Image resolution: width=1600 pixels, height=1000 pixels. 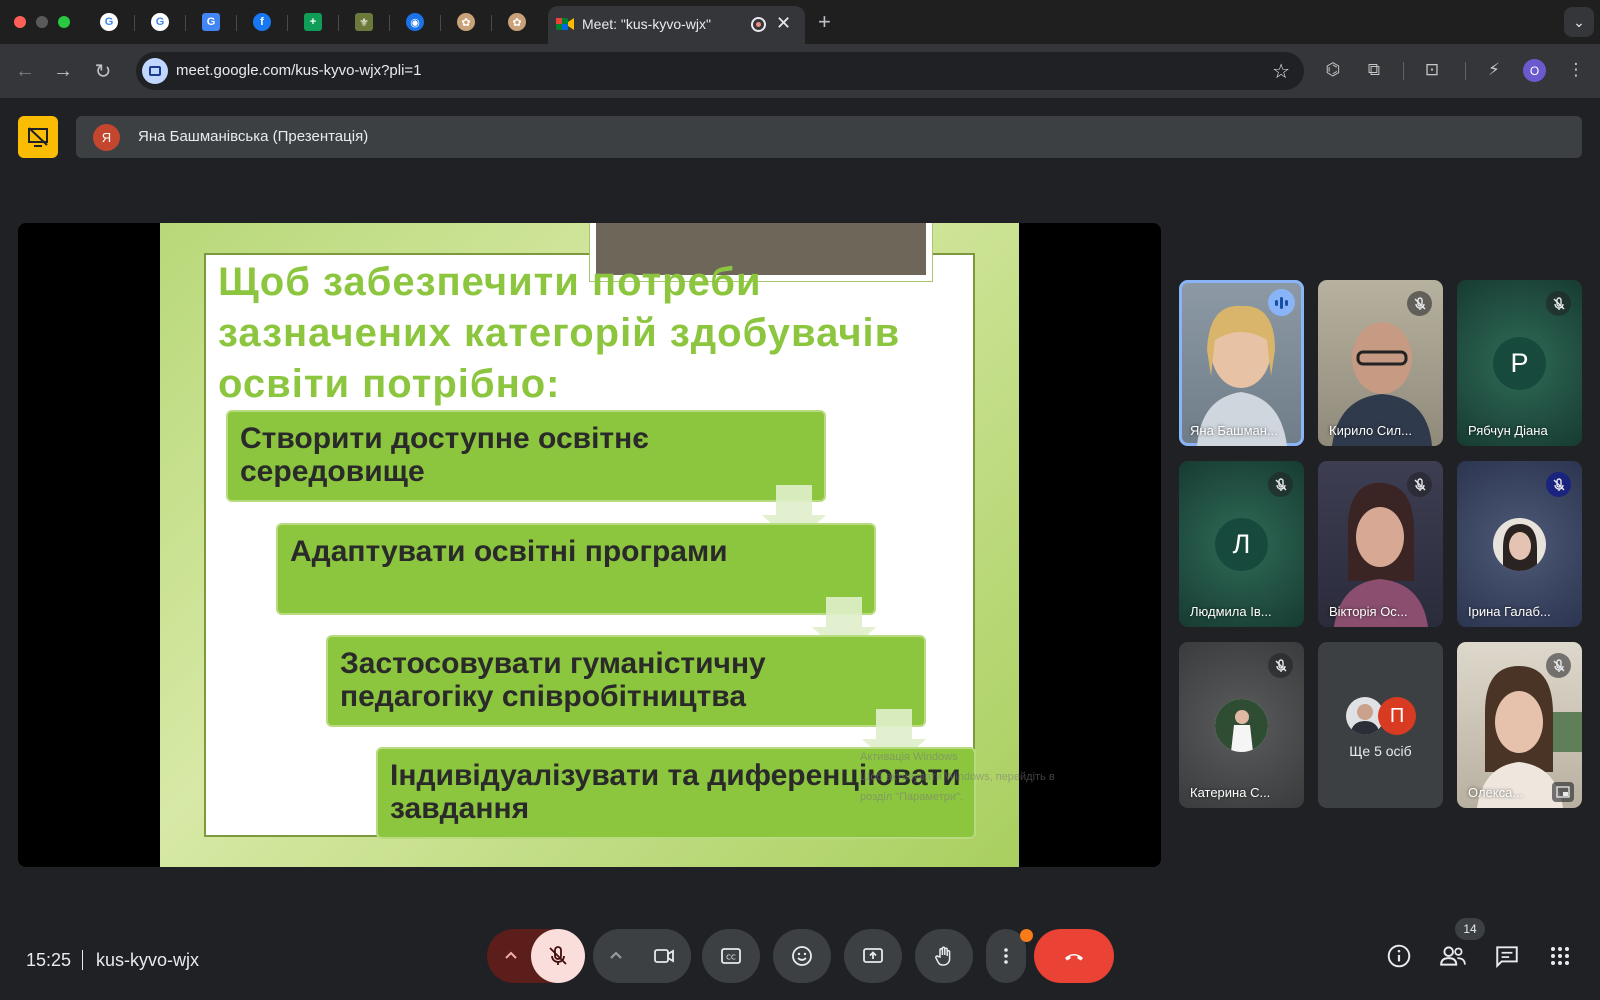 What do you see at coordinates (1281, 71) in the screenshot?
I see `bookmark-star-icon: ☆` at bounding box center [1281, 71].